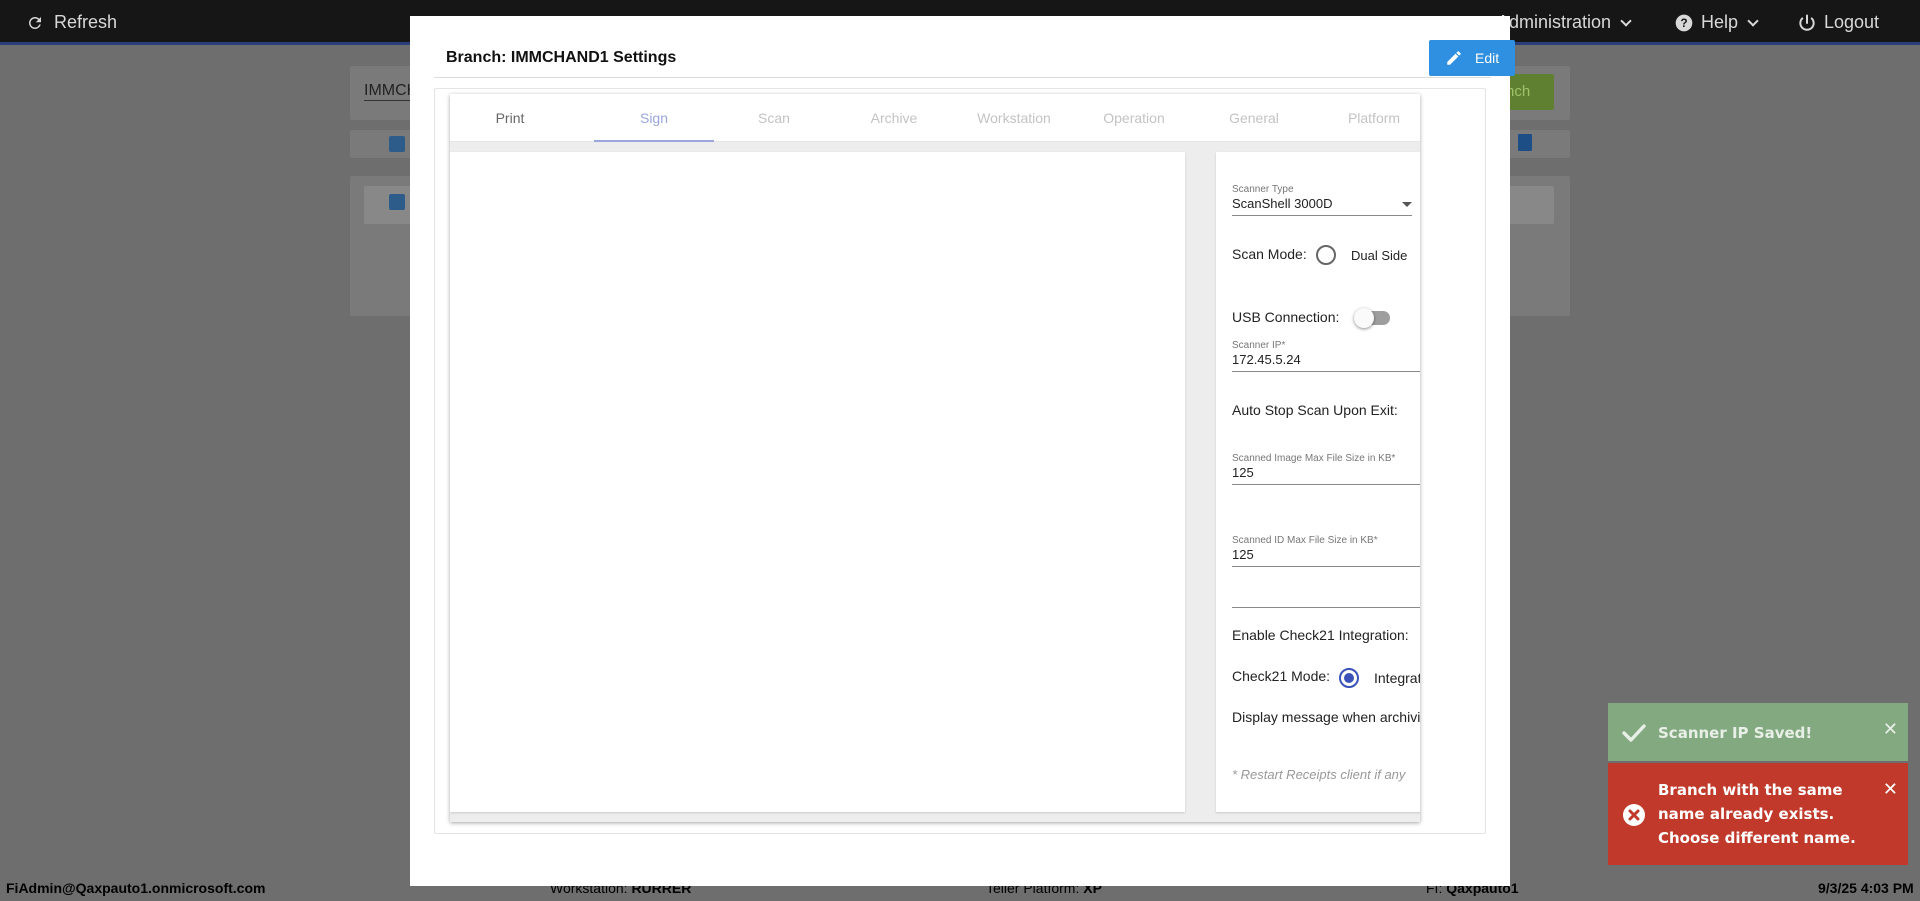 The width and height of the screenshot is (1920, 901). I want to click on id-max-size-input: 125, so click(1243, 554).